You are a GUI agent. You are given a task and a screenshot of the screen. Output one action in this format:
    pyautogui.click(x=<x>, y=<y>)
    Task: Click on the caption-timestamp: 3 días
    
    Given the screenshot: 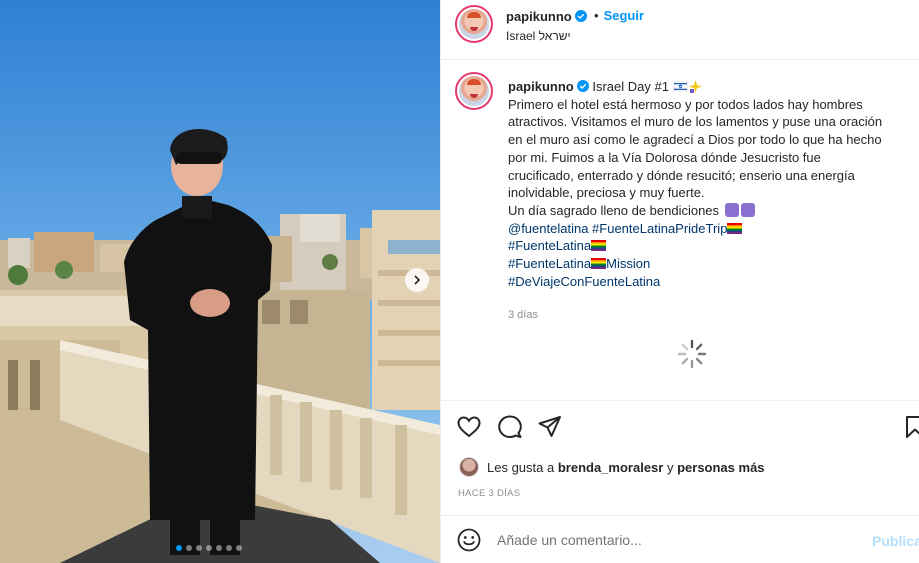 What is the action you would take?
    pyautogui.click(x=523, y=315)
    